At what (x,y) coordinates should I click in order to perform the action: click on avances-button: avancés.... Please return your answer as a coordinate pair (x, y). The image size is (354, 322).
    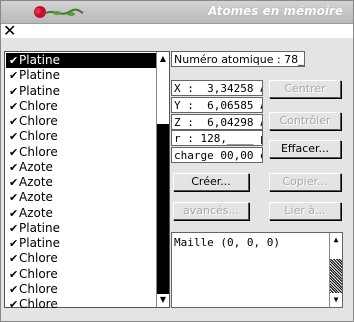
    Looking at the image, I should click on (211, 211).